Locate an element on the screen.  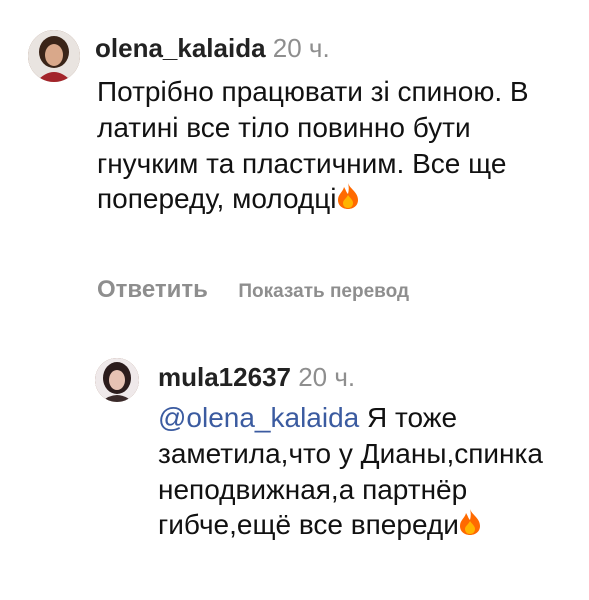
username: mula12637 is located at coordinates (224, 377).